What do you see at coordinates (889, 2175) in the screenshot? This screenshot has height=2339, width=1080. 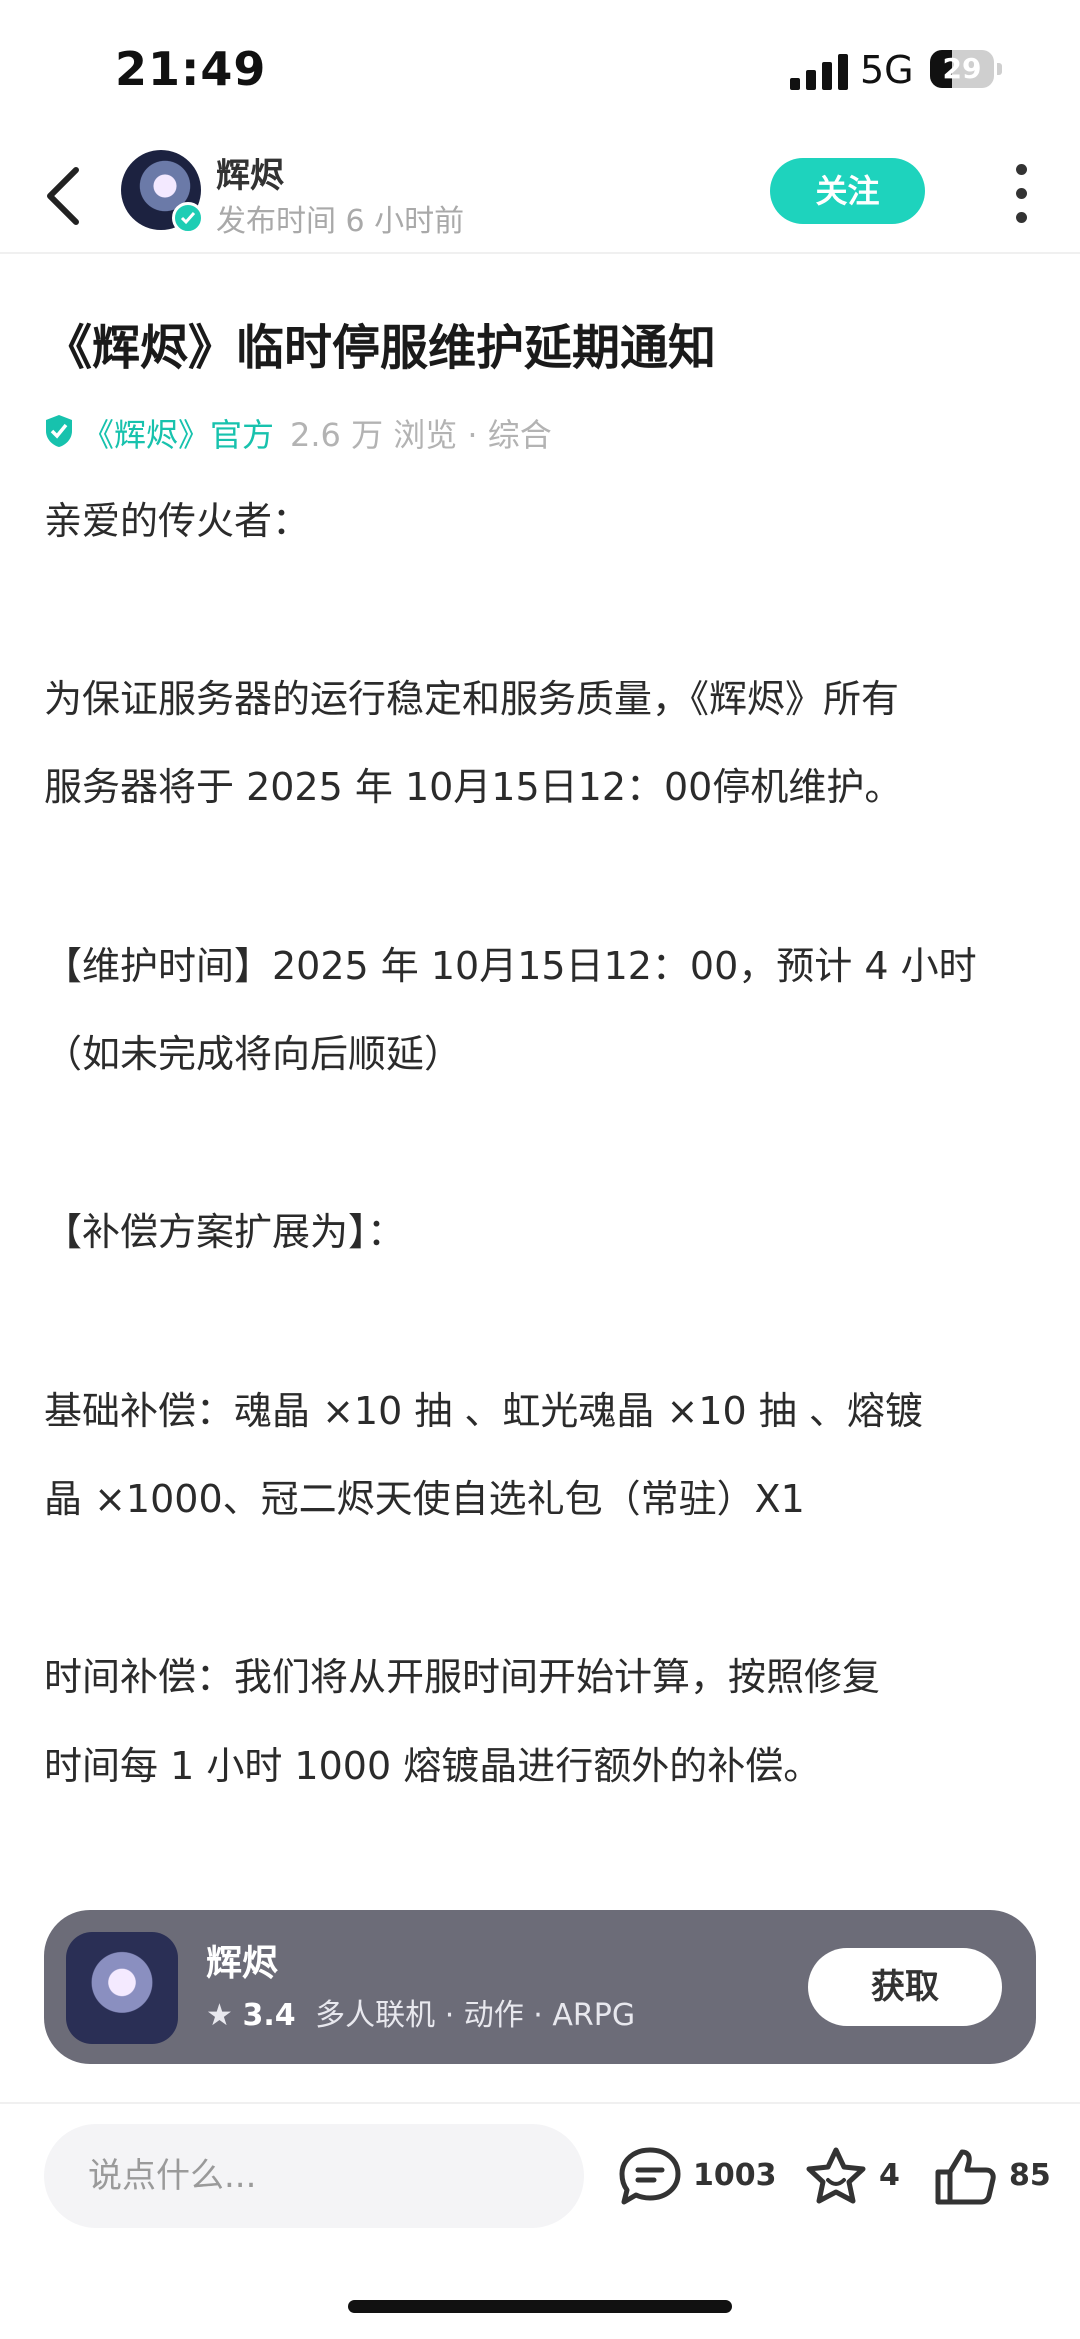 I see `favorite-count: 4` at bounding box center [889, 2175].